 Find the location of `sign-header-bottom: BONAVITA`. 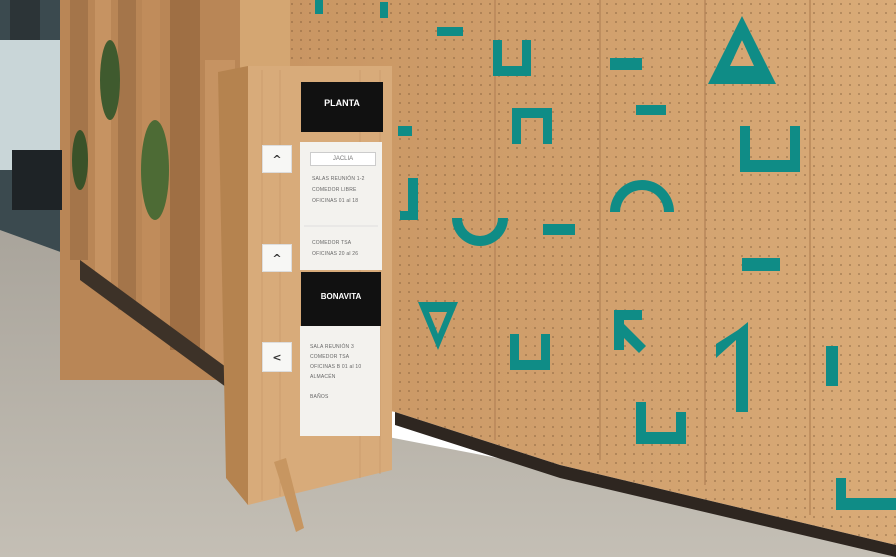

sign-header-bottom: BONAVITA is located at coordinates (341, 296).